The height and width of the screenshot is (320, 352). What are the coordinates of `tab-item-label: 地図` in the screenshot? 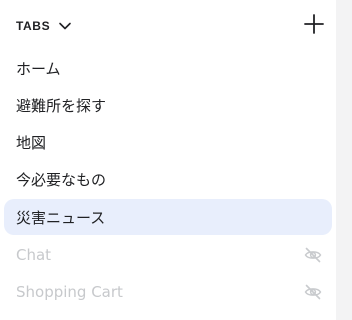 It's located at (31, 142).